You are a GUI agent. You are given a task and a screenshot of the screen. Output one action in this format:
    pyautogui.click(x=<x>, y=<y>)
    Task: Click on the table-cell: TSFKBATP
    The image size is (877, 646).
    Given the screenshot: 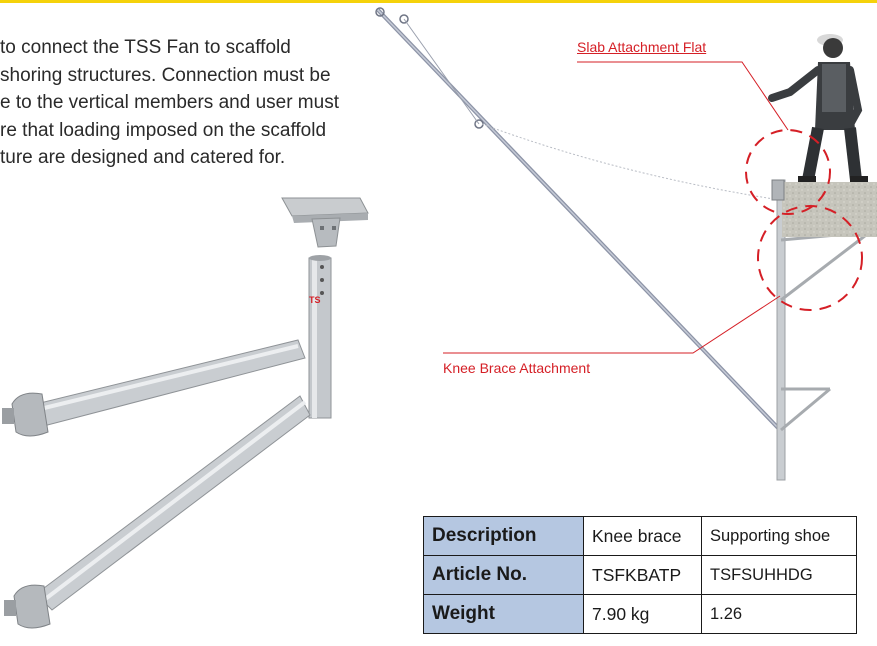 What is the action you would take?
    pyautogui.click(x=642, y=575)
    